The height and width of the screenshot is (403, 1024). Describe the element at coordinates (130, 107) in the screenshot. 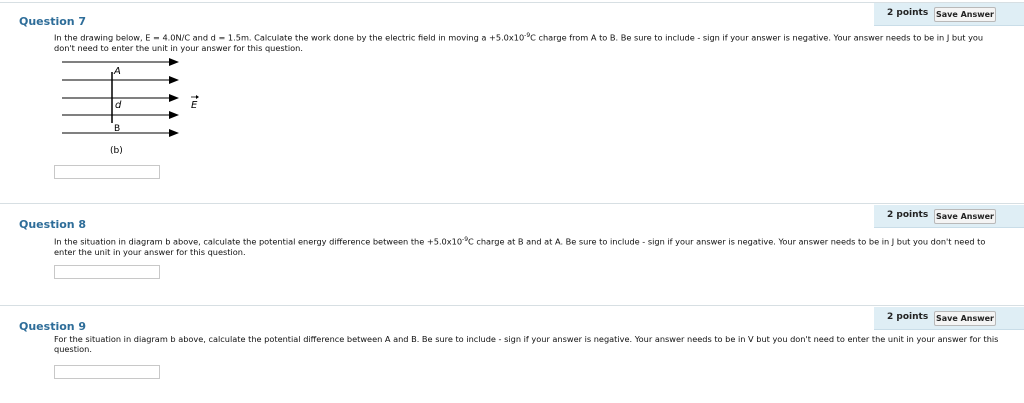

I see `field-diagram: A d B E (b)` at that location.